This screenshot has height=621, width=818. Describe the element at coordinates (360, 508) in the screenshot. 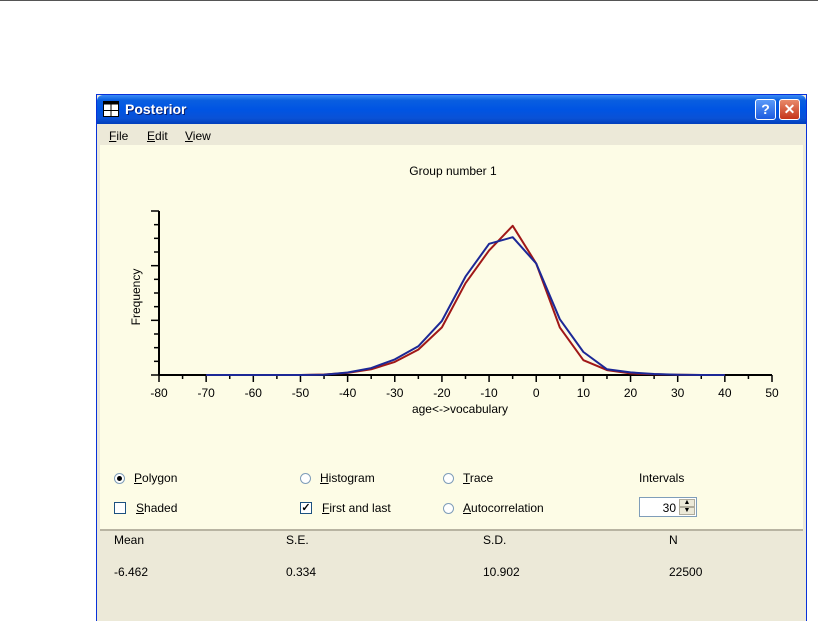

I see `first-last-text: irst and last` at that location.